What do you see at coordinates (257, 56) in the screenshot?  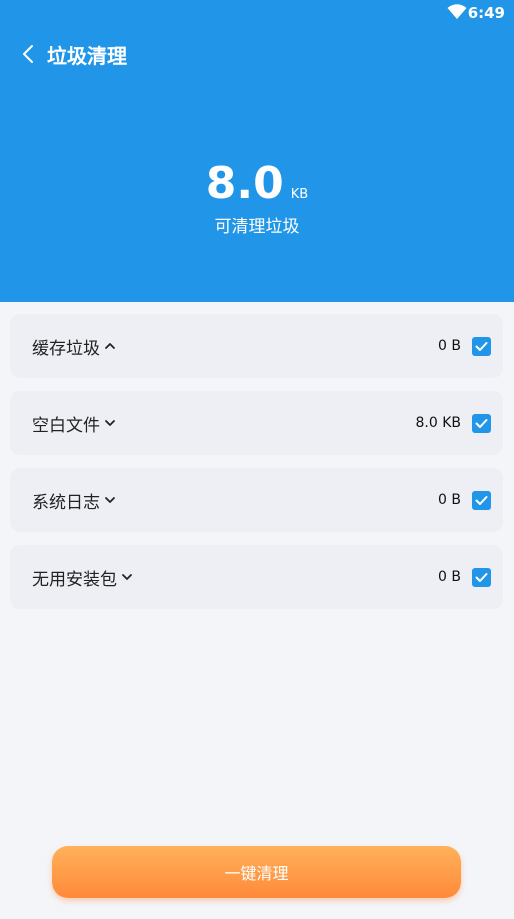 I see `nav-bar: 垃圾清理` at bounding box center [257, 56].